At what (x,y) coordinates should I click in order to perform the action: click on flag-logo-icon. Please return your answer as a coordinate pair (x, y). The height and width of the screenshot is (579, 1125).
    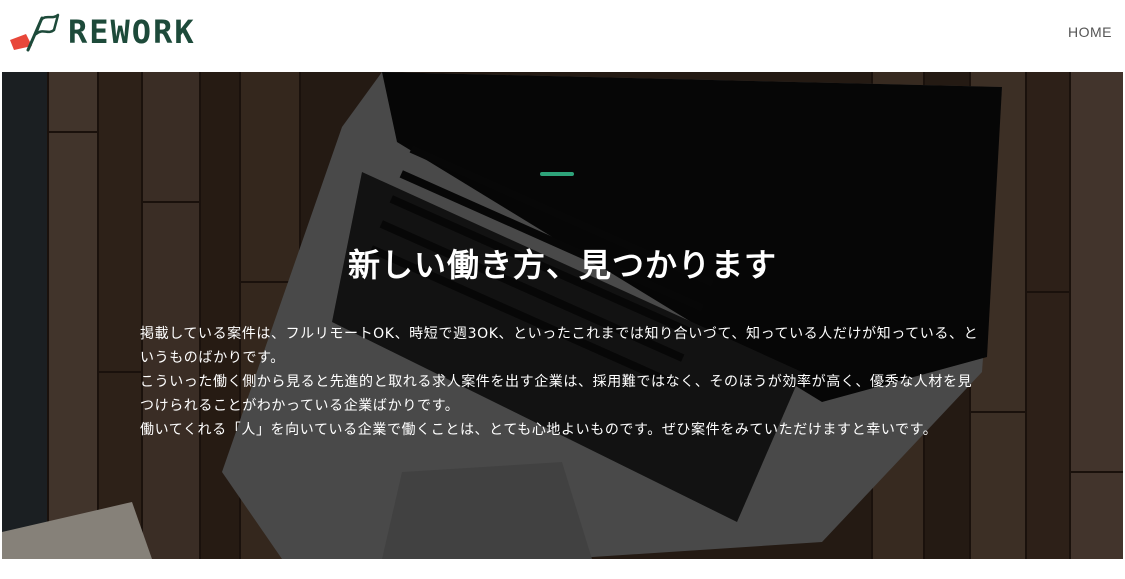
    Looking at the image, I should click on (35, 32).